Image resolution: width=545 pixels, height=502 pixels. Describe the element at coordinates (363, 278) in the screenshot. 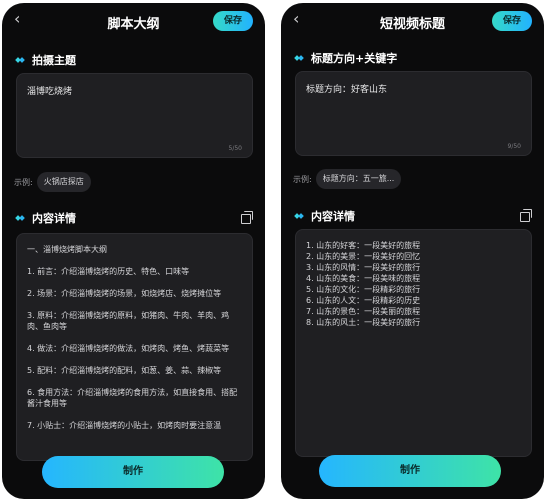

I see `detail-line: 4. 山东的美食：一段美味的旅程` at that location.